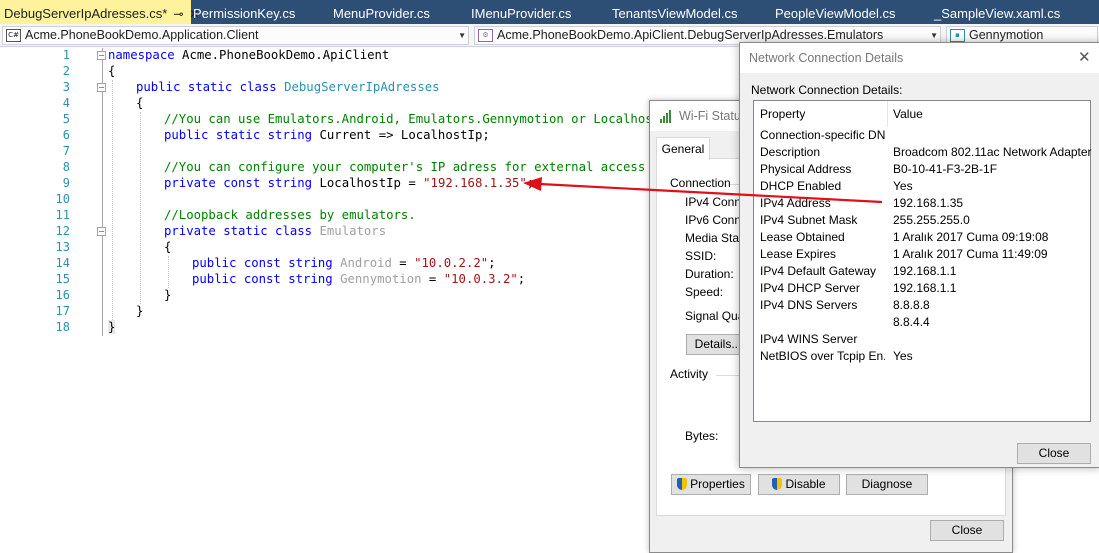  I want to click on ssid-label: SSID:, so click(701, 256).